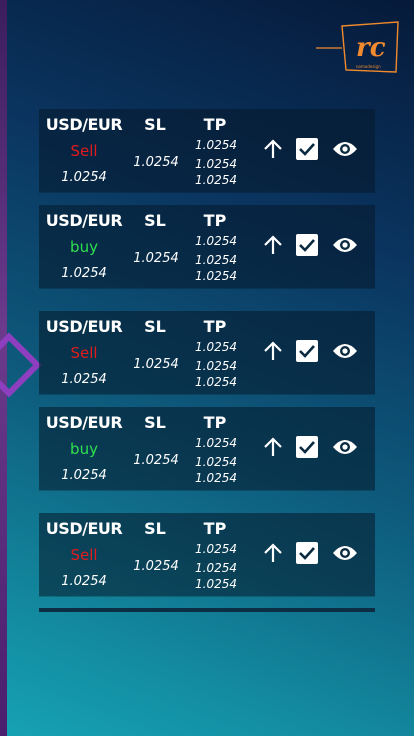  Describe the element at coordinates (371, 48) in the screenshot. I see `svg-text: rc` at that location.